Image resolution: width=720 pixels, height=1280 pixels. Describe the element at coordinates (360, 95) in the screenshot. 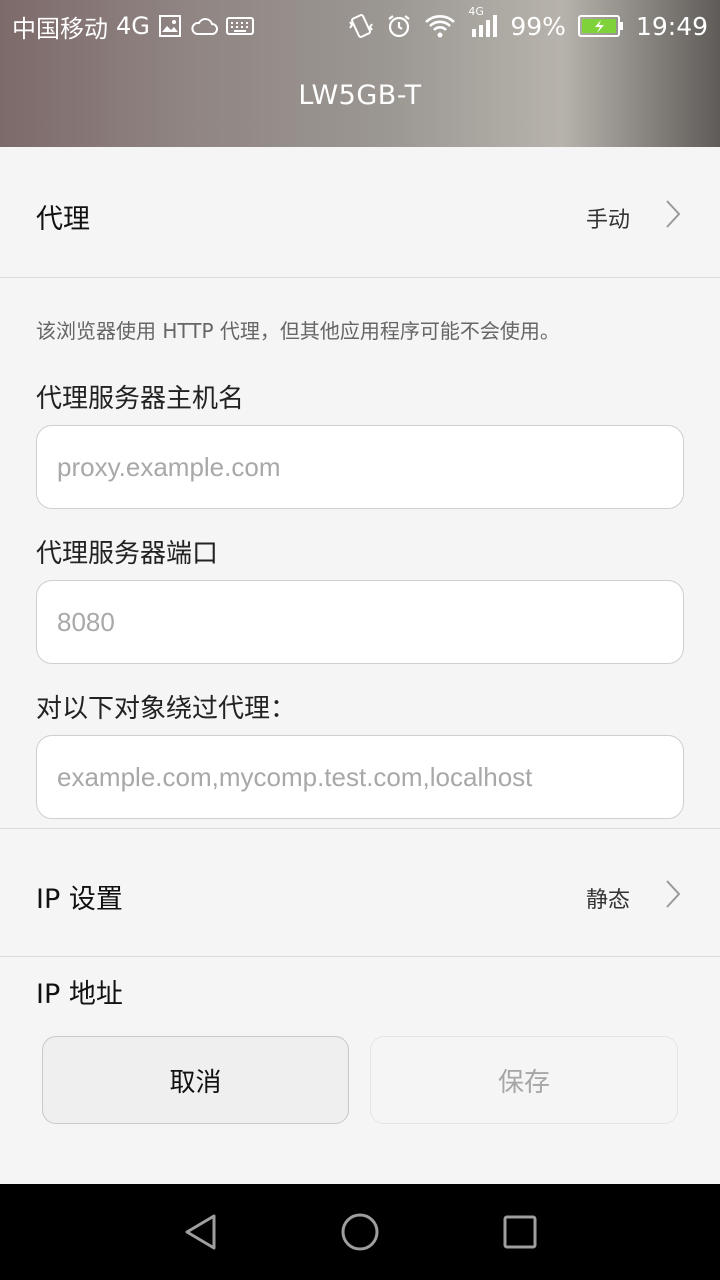

I see `page-title: LW5GB-T` at that location.